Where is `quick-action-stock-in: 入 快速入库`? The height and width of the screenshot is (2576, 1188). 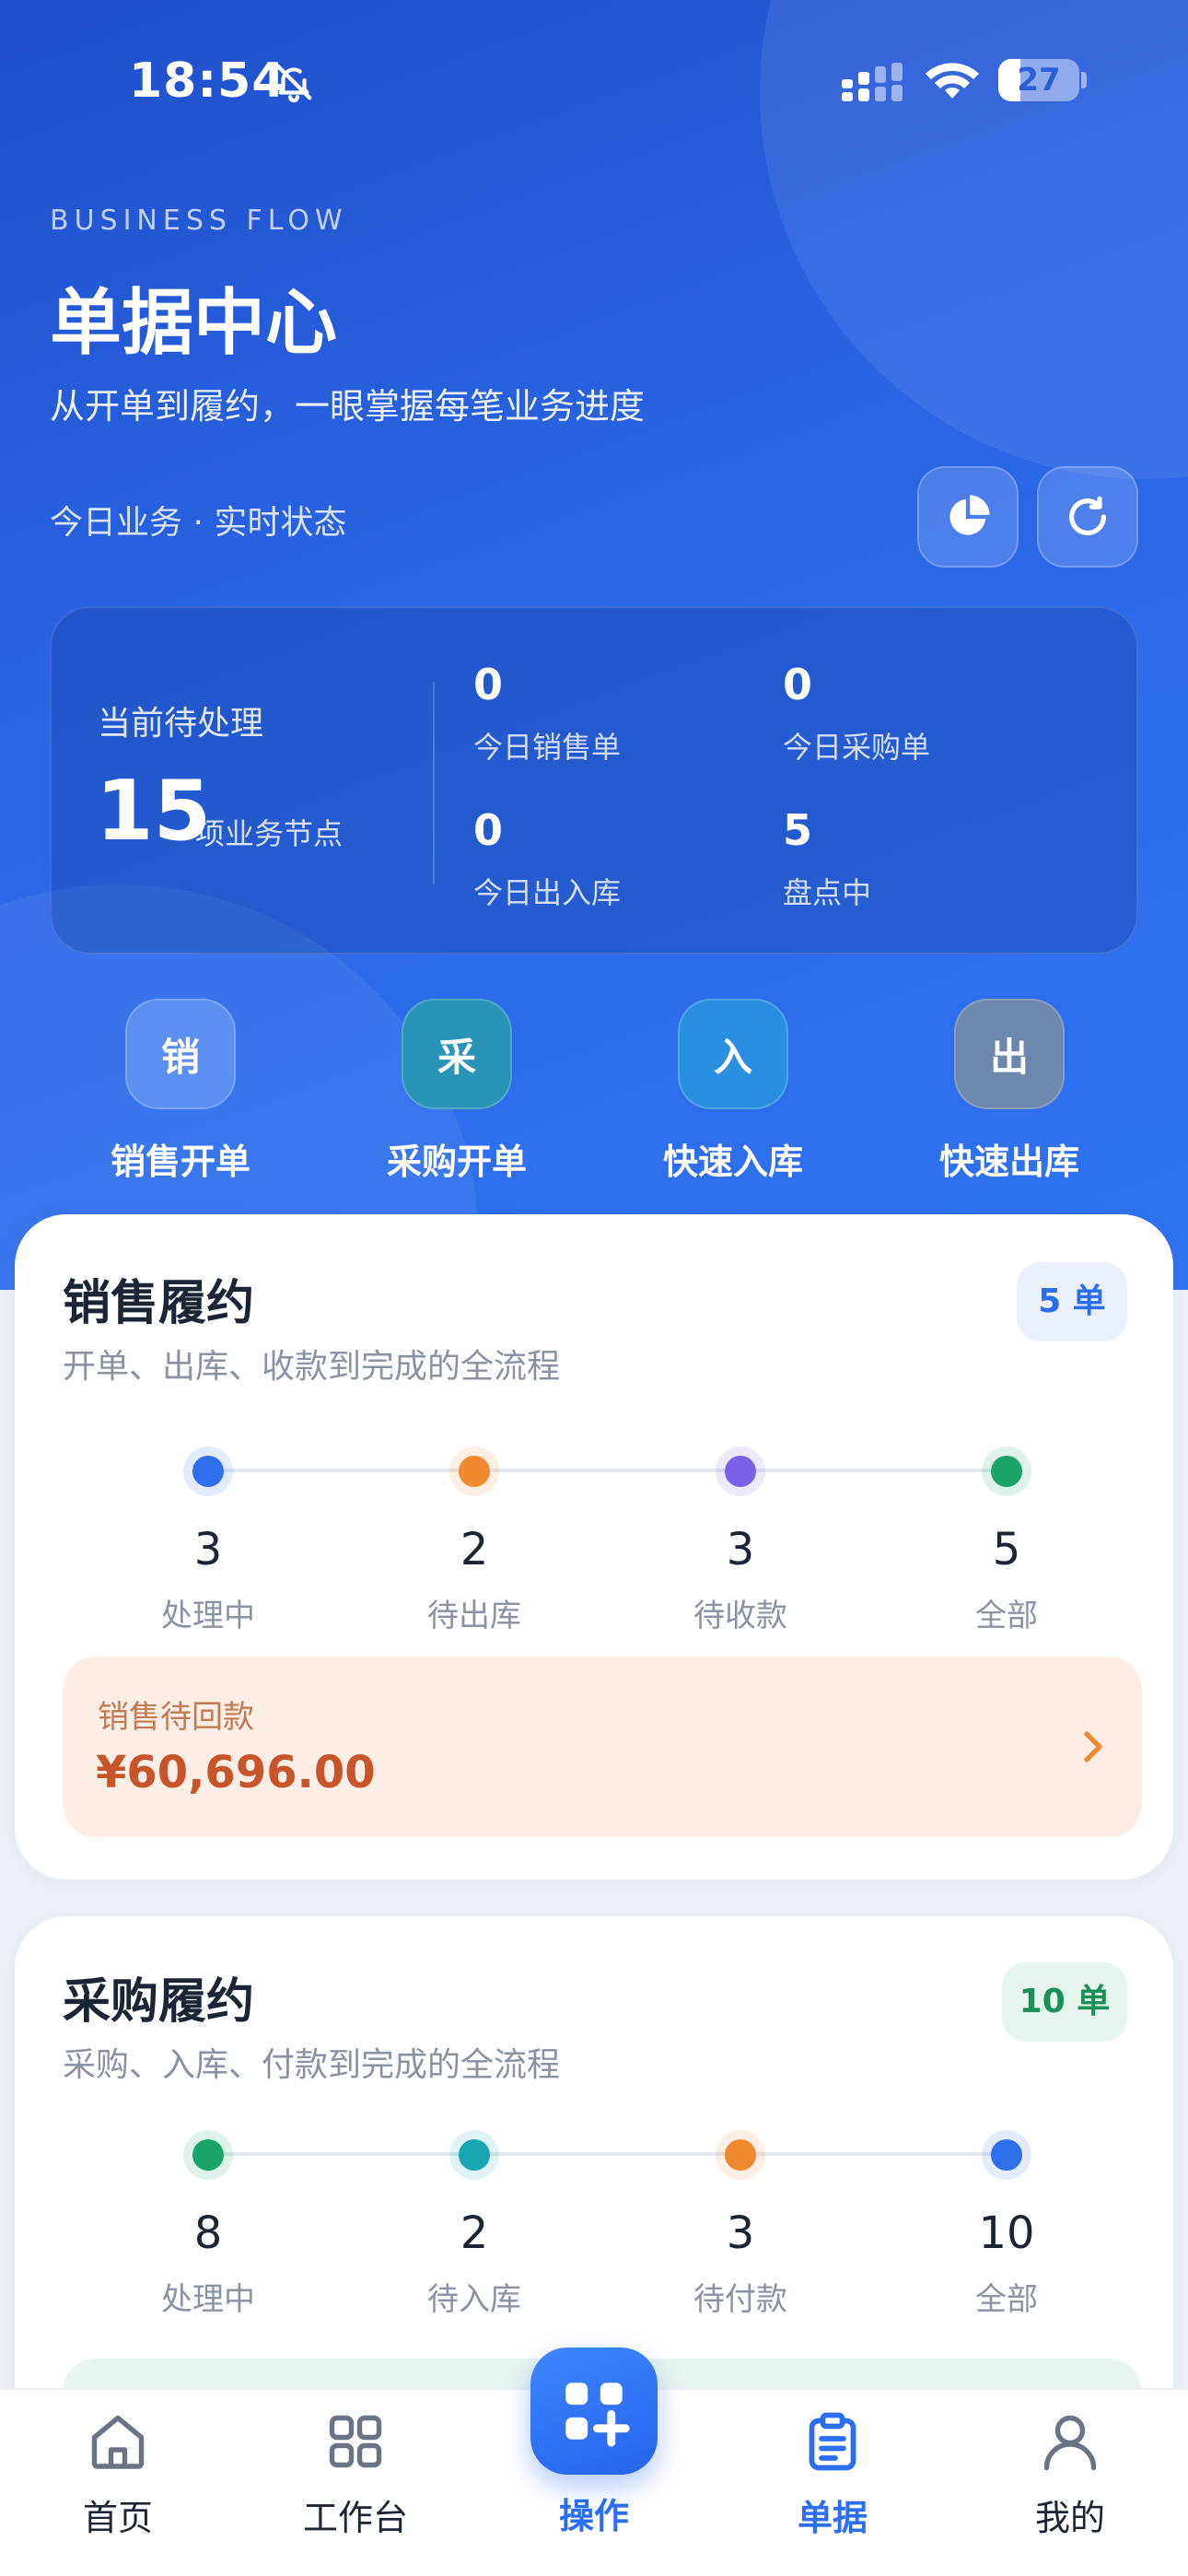
quick-action-stock-in: 入 快速入库 is located at coordinates (733, 1091).